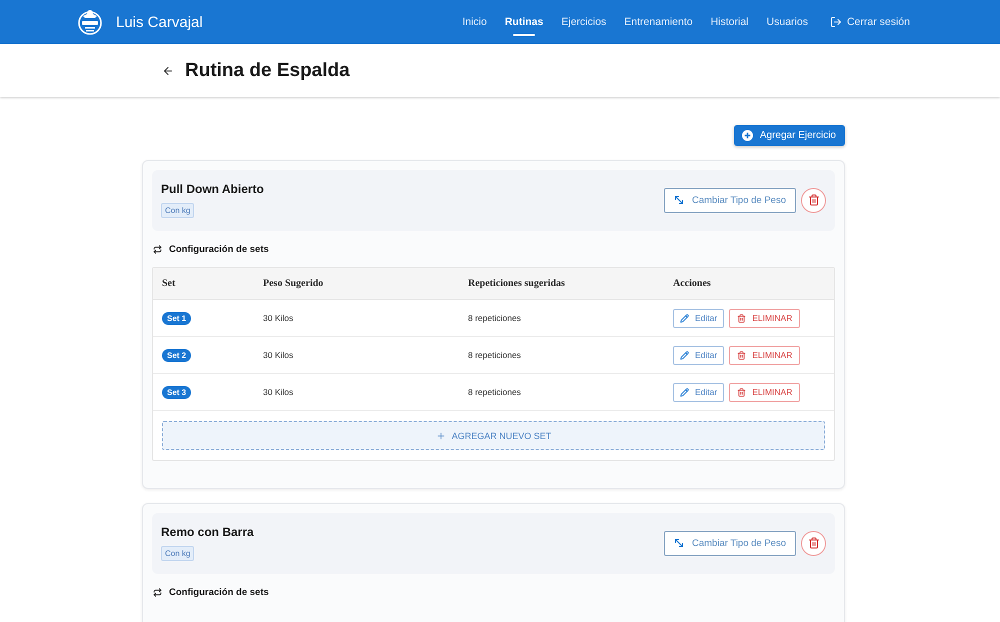 Image resolution: width=1000 pixels, height=622 pixels. I want to click on column-header: Repeticiones sugeridas, so click(516, 283).